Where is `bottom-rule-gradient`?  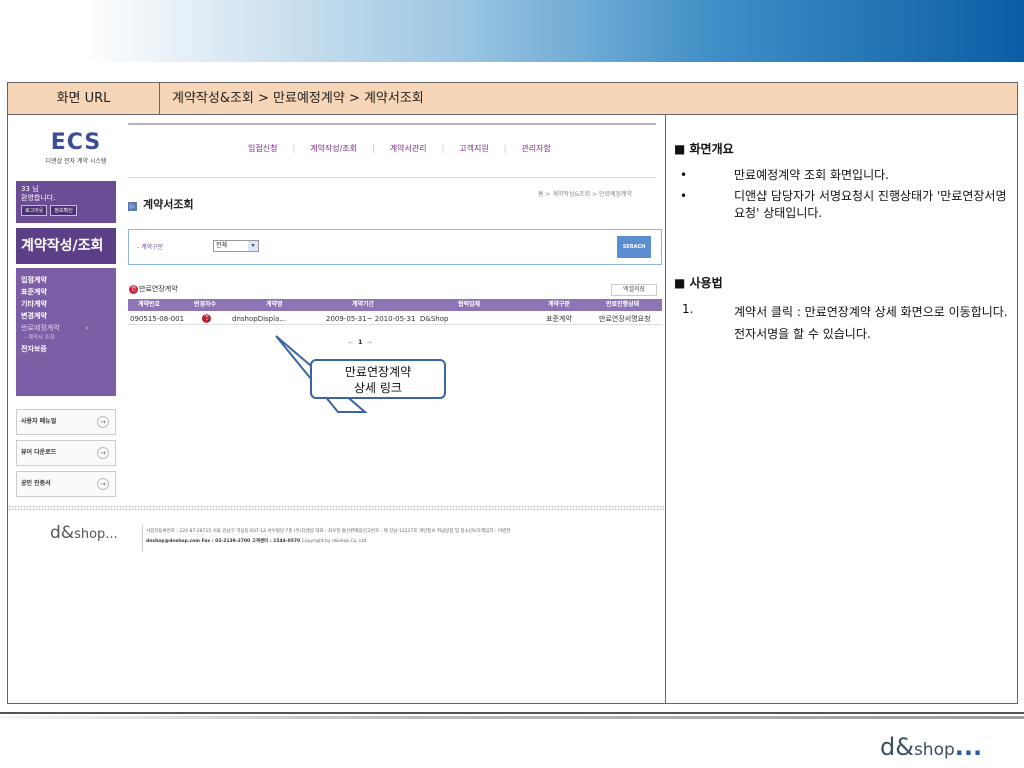
bottom-rule-gradient is located at coordinates (512, 717).